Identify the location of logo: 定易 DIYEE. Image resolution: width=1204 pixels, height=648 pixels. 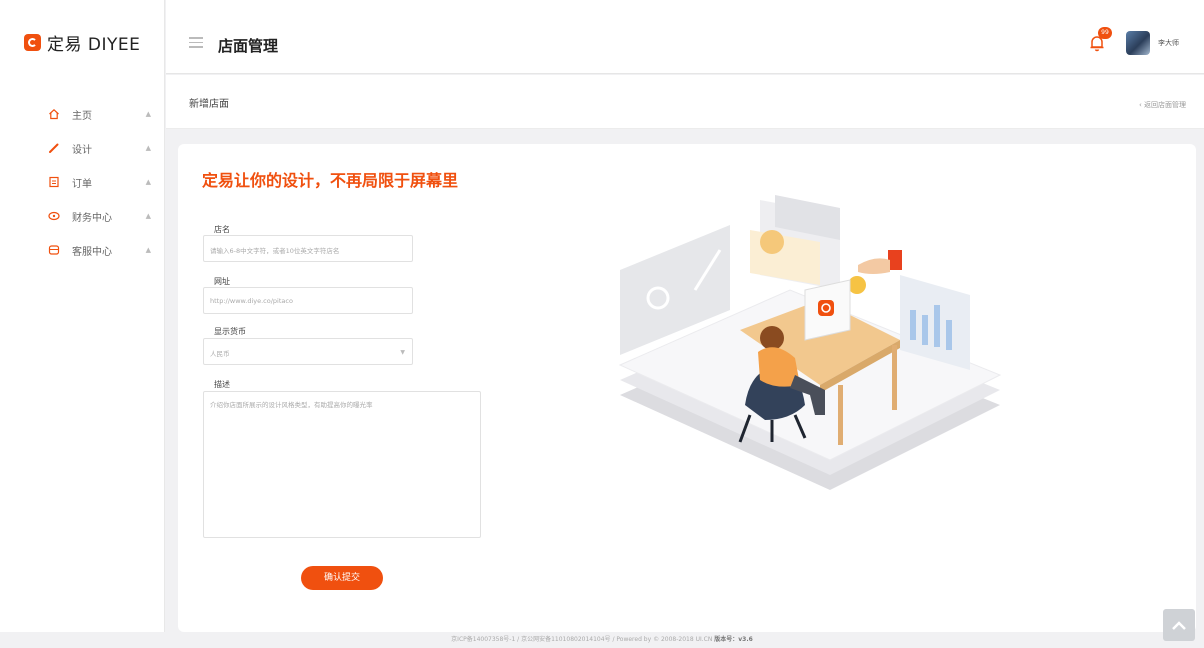
(82, 42).